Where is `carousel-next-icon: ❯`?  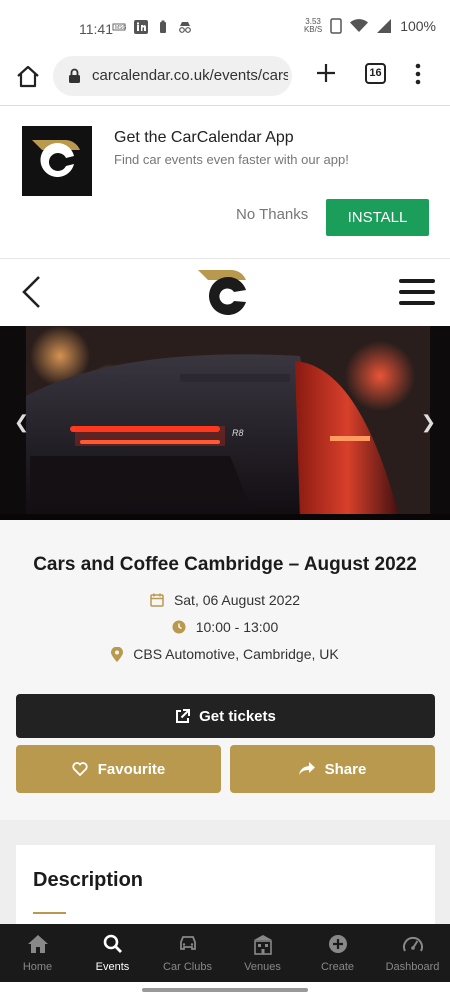 carousel-next-icon: ❯ is located at coordinates (428, 422).